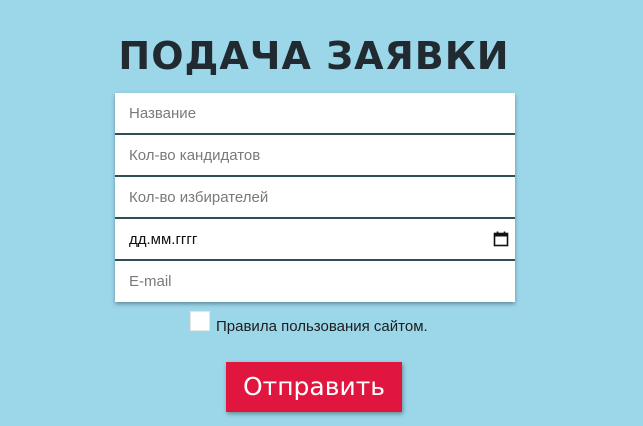 This screenshot has height=426, width=643. I want to click on submit-button: Отправить, so click(314, 387).